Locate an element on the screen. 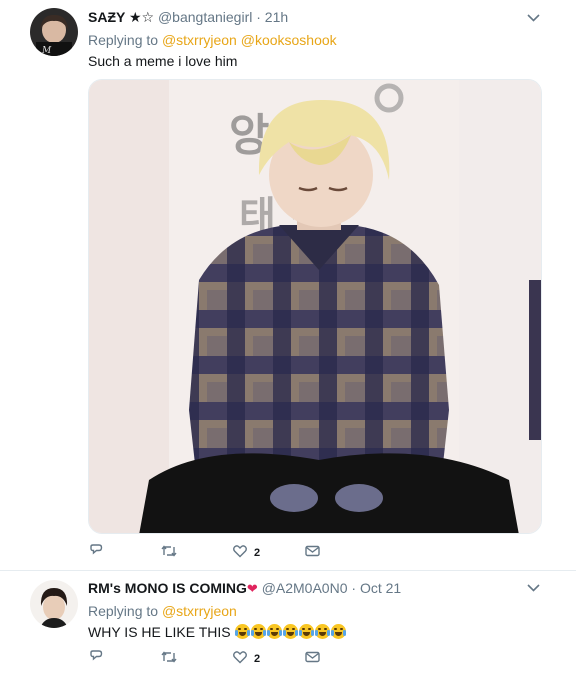  author-name: RM's MONO IS COMING is located at coordinates (167, 588).